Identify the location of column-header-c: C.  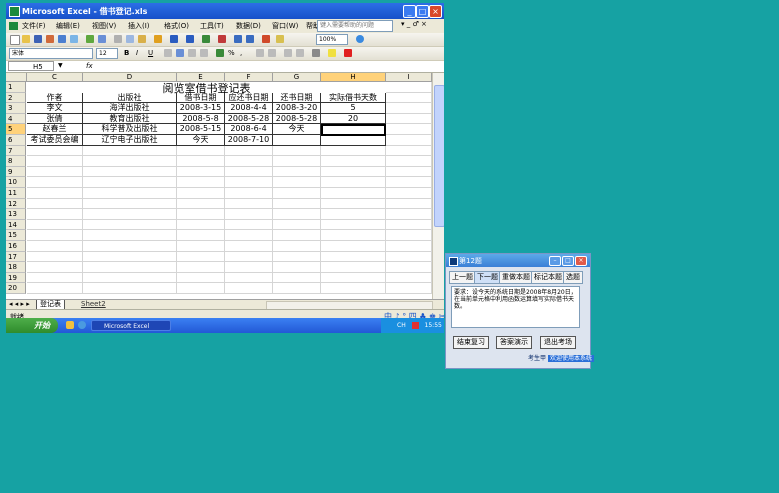
(55, 77).